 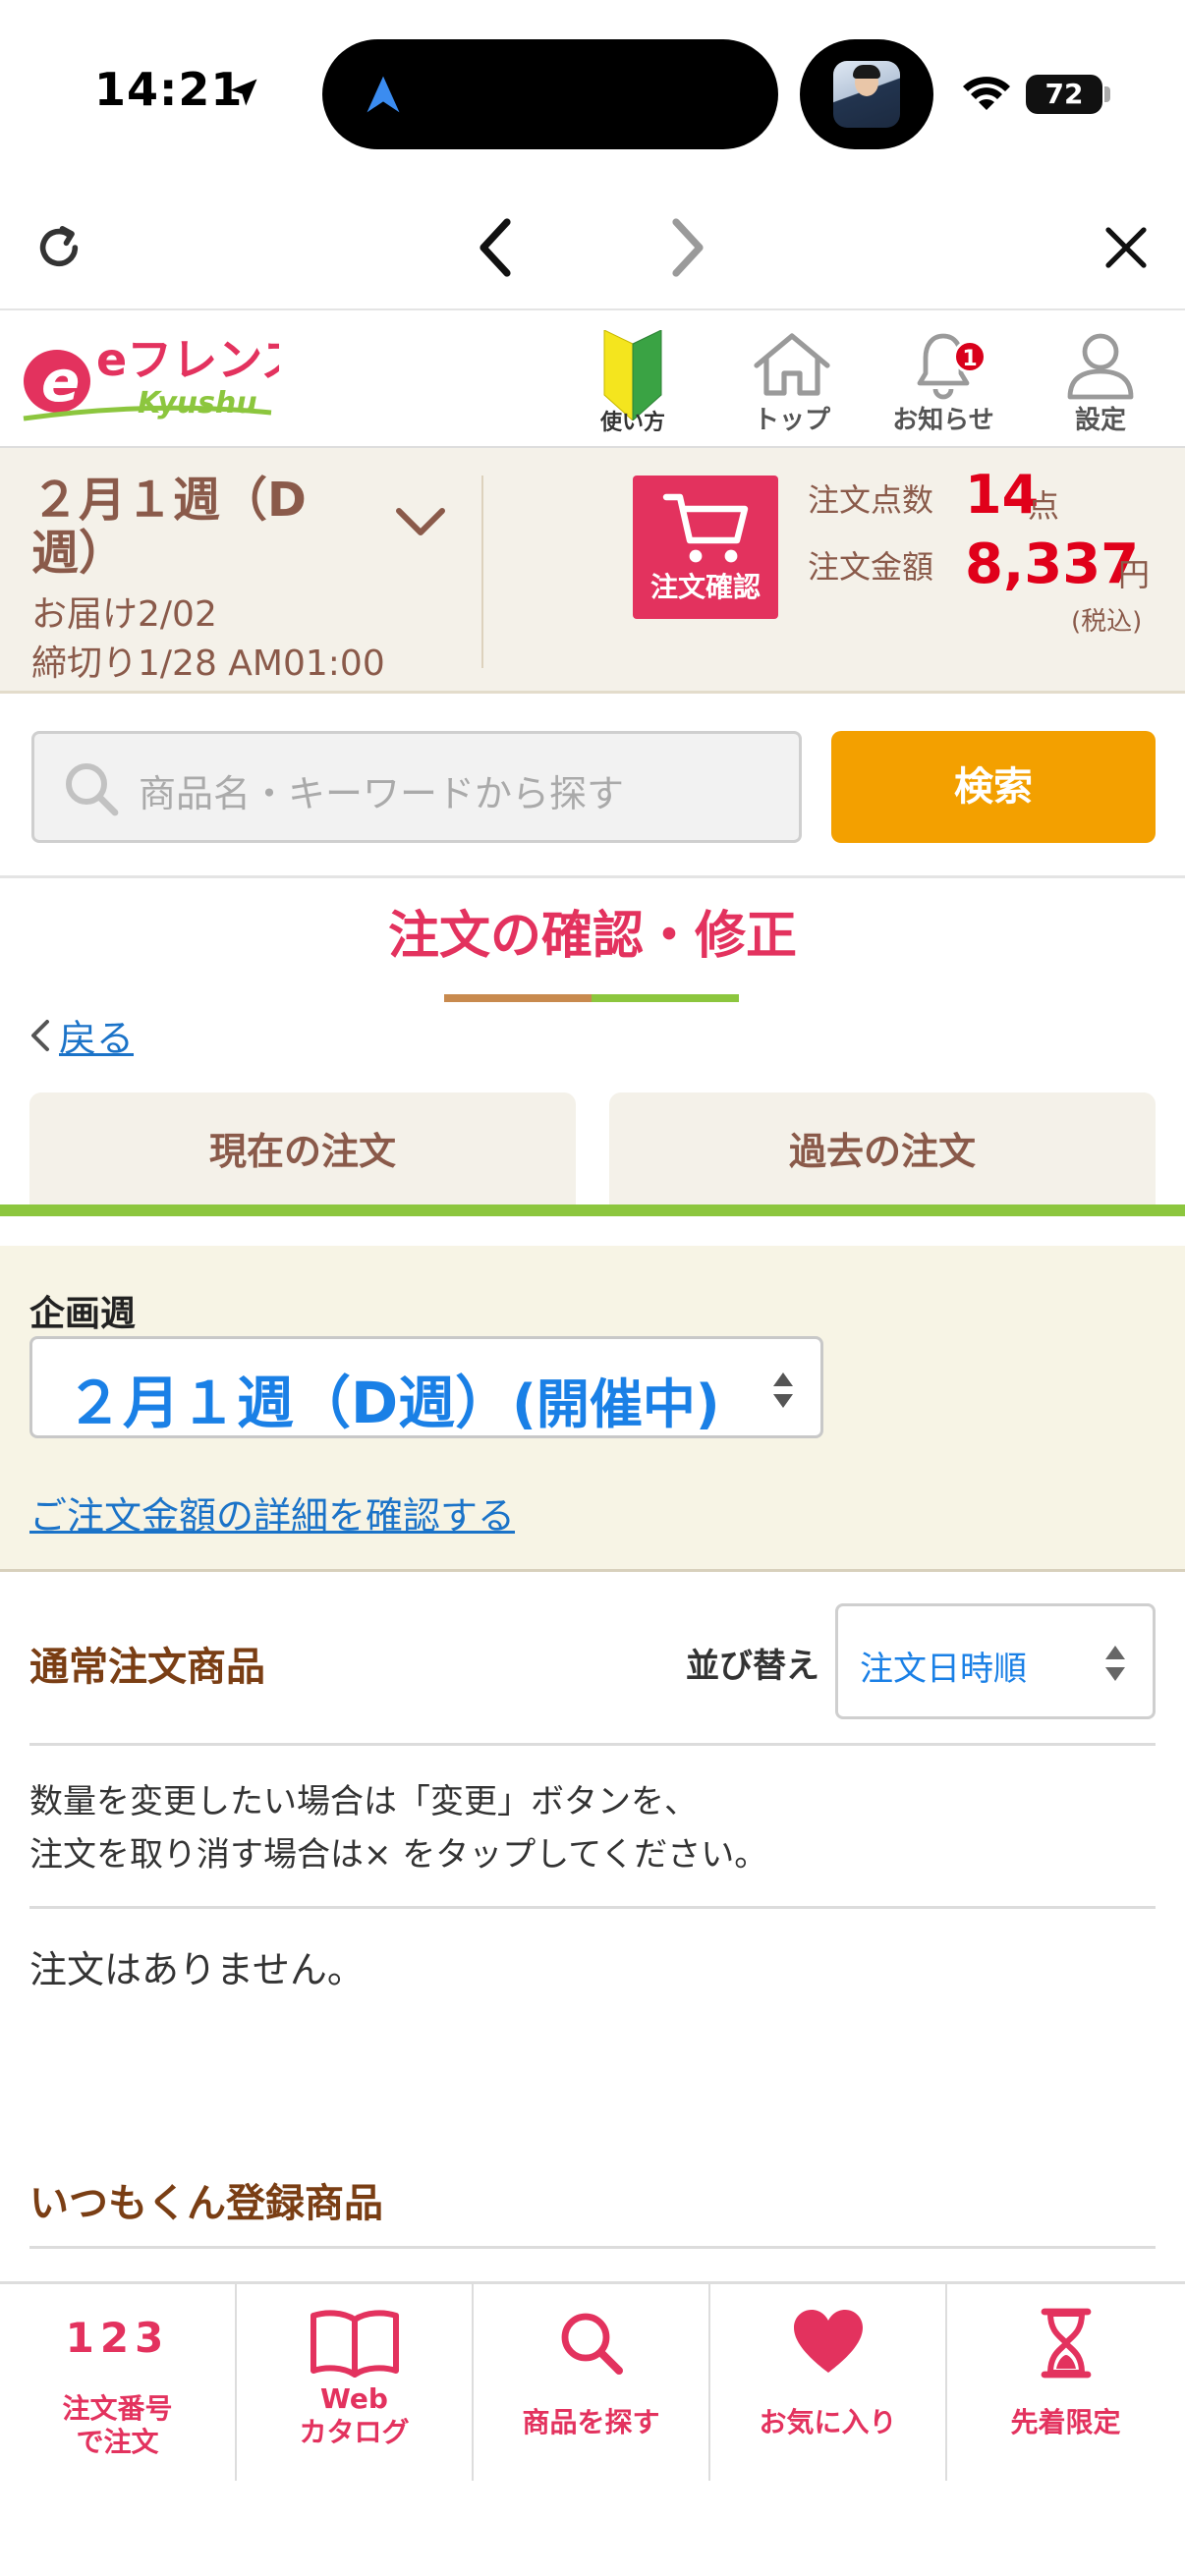 I want to click on reload-icon, so click(x=59, y=246).